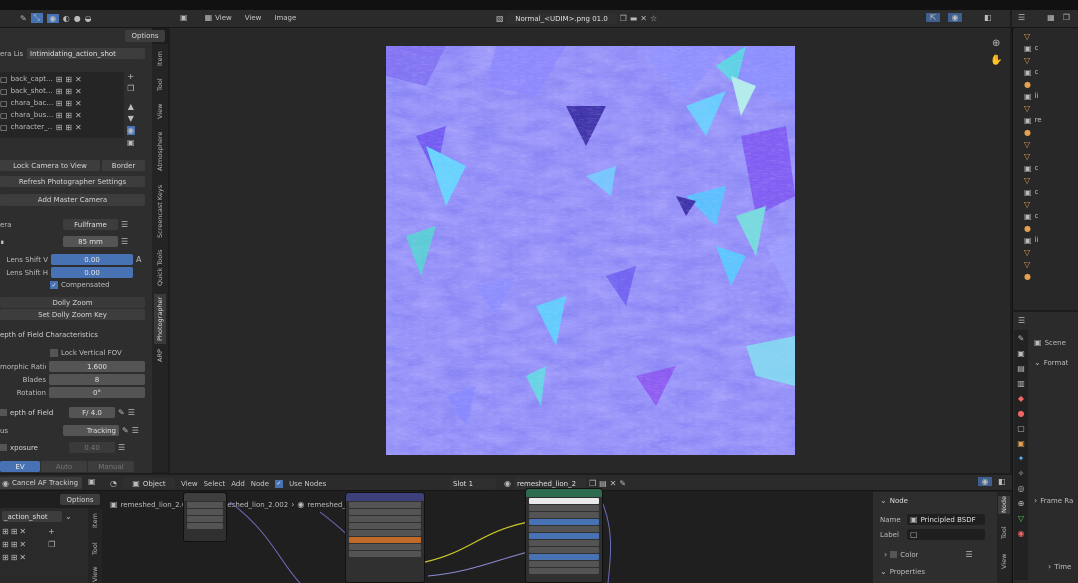 The height and width of the screenshot is (583, 1078). What do you see at coordinates (23, 18) in the screenshot?
I see `brush-icon: ✎` at bounding box center [23, 18].